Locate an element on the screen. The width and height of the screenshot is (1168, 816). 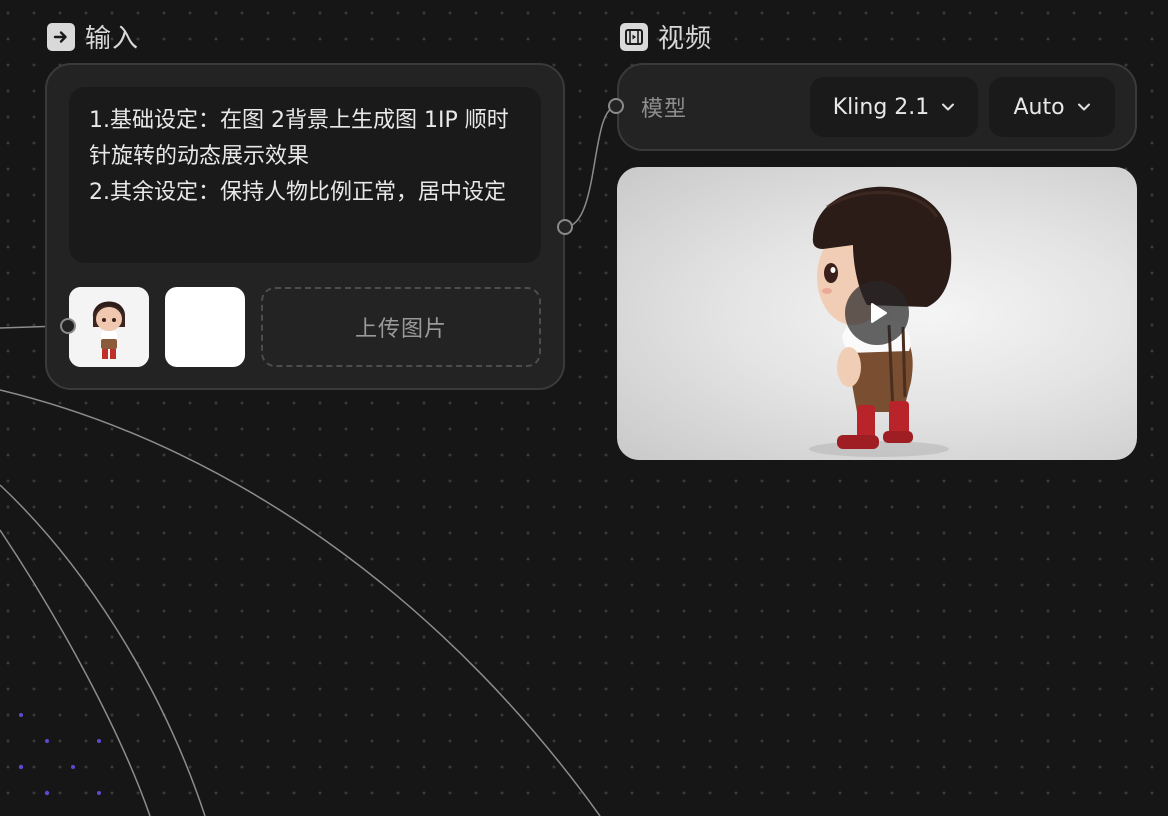
input-node-title: 输入 is located at coordinates (93, 36).